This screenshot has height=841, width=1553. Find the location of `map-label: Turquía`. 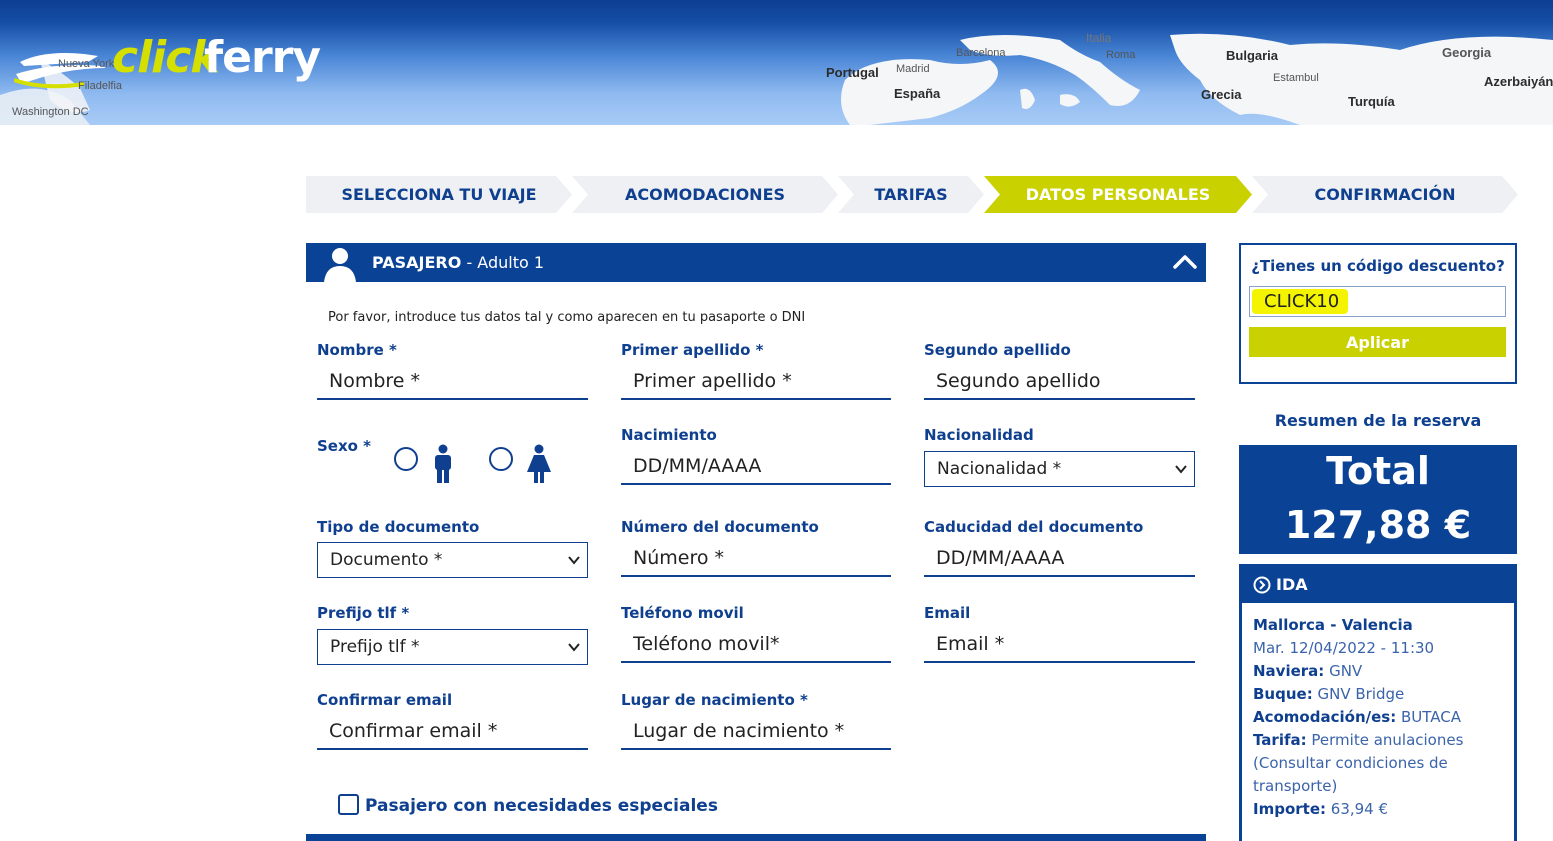

map-label: Turquía is located at coordinates (1371, 101).